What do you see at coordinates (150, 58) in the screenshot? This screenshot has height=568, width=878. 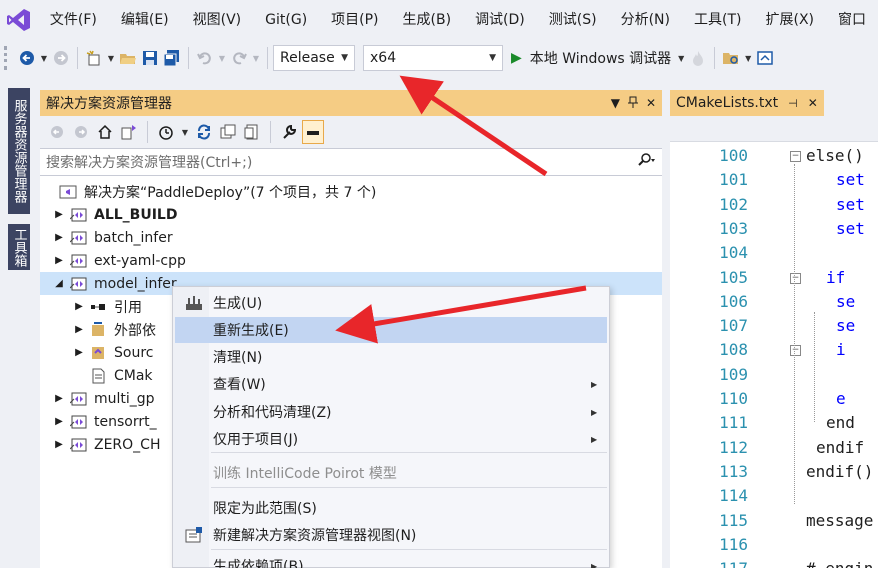 I see `save-icon` at bounding box center [150, 58].